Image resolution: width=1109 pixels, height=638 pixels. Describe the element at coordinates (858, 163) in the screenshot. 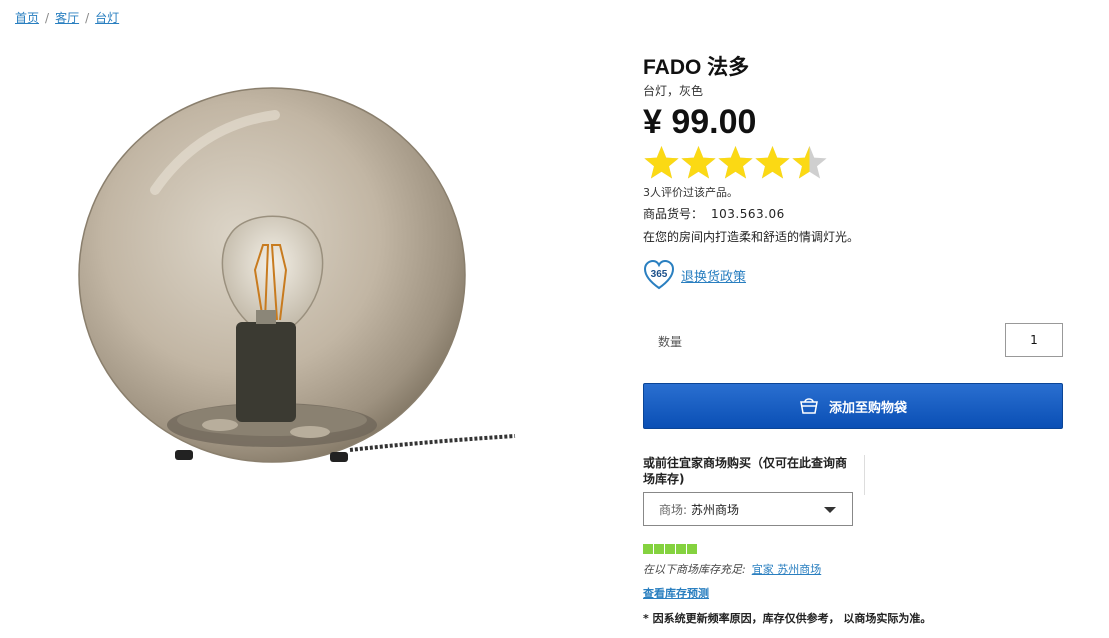

I see `rating-stars` at that location.